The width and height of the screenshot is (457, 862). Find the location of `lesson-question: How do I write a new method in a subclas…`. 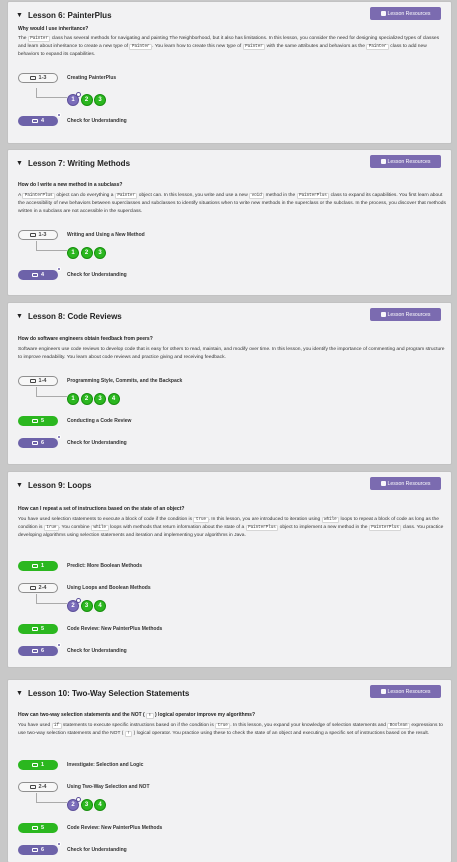

lesson-question: How do I write a new method in a subclas… is located at coordinates (70, 185).